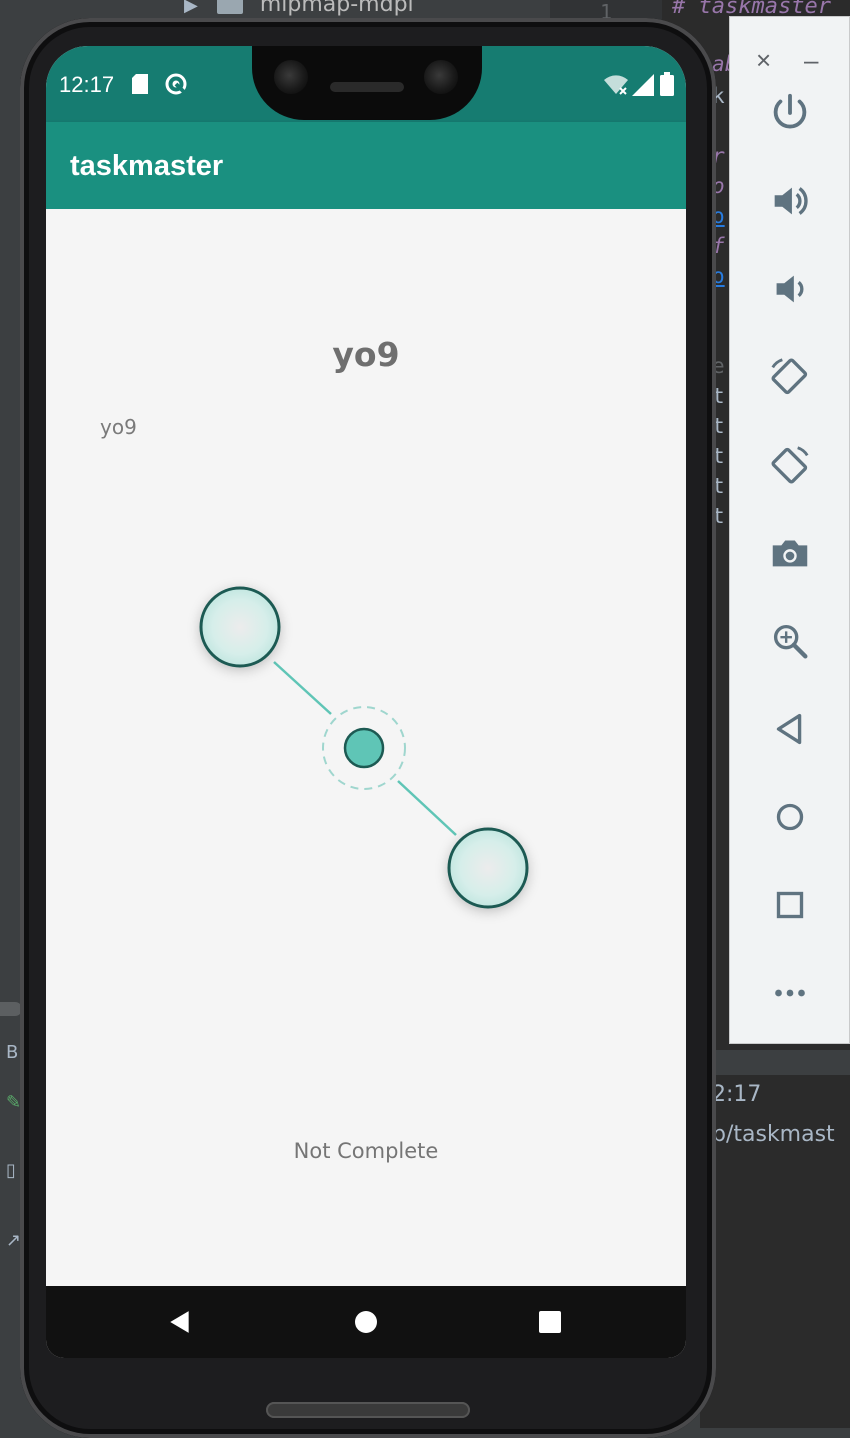  I want to click on structure-icon: ▯, so click(11, 1170).